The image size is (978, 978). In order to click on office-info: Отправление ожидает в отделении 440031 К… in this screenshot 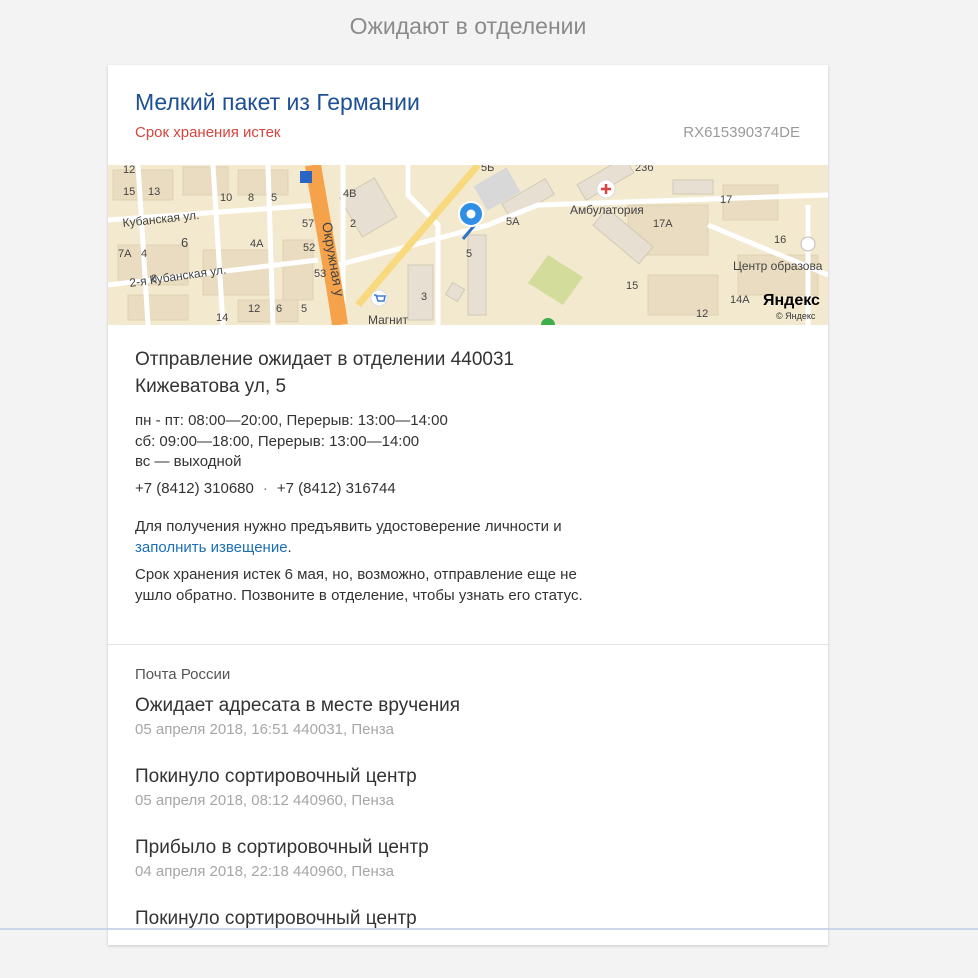, I will do `click(435, 421)`.